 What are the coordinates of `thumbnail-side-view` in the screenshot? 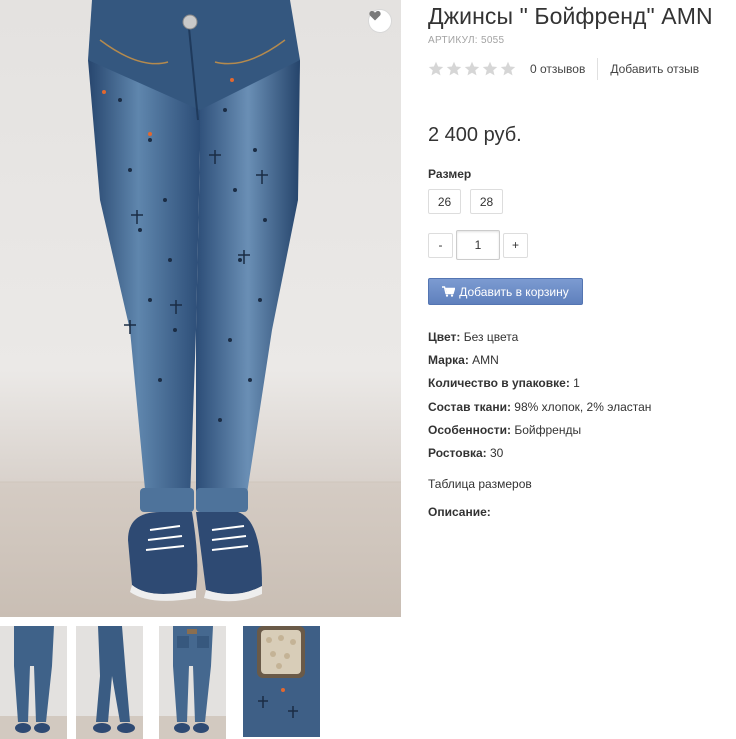 It's located at (109, 682).